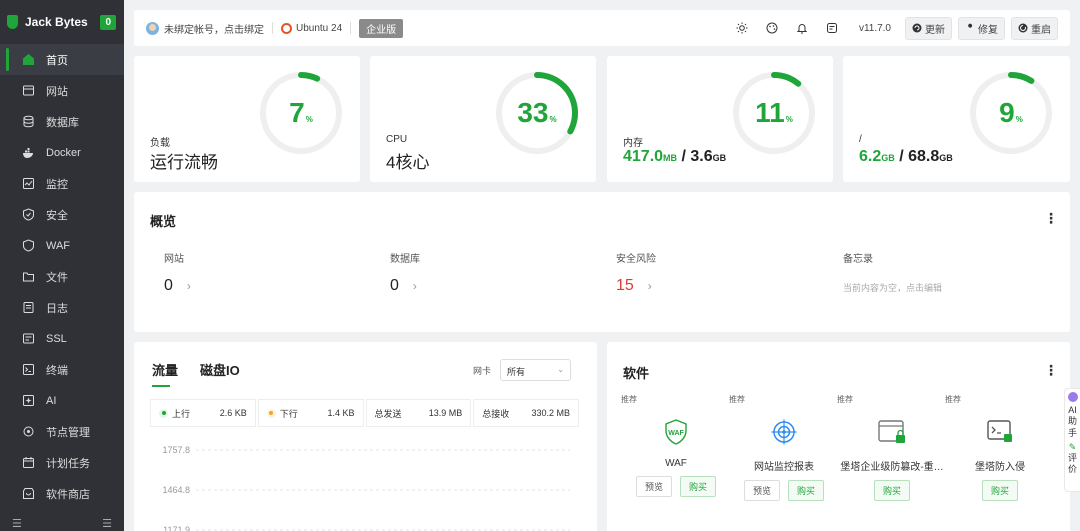 Image resolution: width=1080 pixels, height=531 pixels. What do you see at coordinates (892, 272) in the screenshot?
I see `overview-memo: 备忘录 当前内容为空，点击编辑` at bounding box center [892, 272].